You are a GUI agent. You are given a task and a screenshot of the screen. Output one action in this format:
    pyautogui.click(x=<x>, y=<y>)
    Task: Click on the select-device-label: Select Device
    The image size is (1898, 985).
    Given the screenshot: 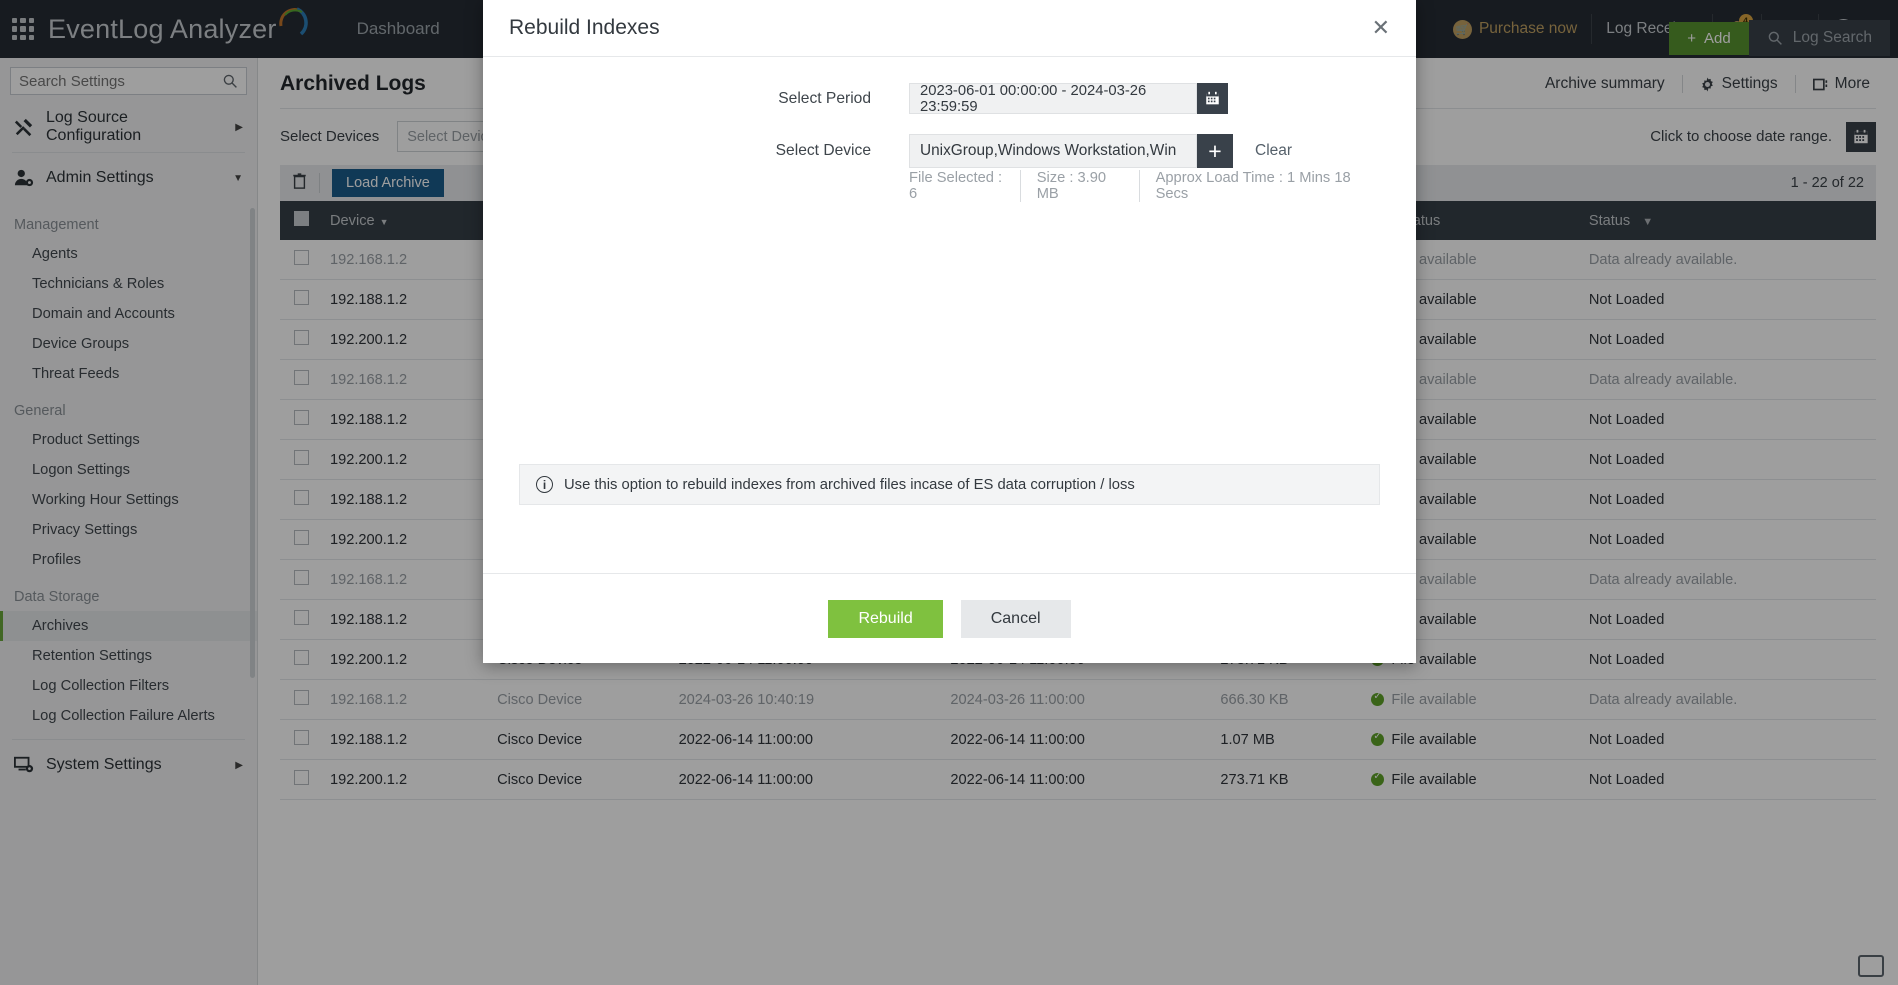 What is the action you would take?
    pyautogui.click(x=823, y=150)
    